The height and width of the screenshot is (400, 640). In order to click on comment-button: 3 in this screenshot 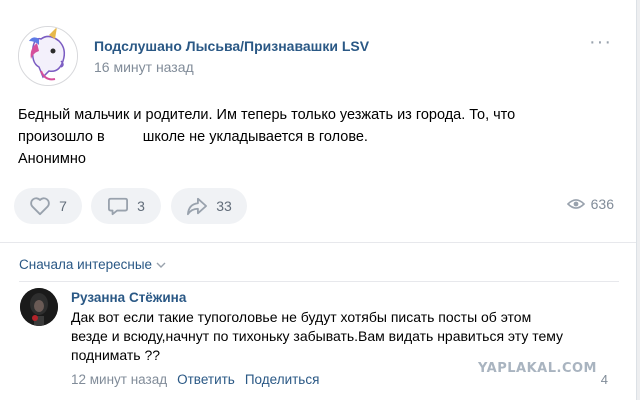, I will do `click(126, 206)`.